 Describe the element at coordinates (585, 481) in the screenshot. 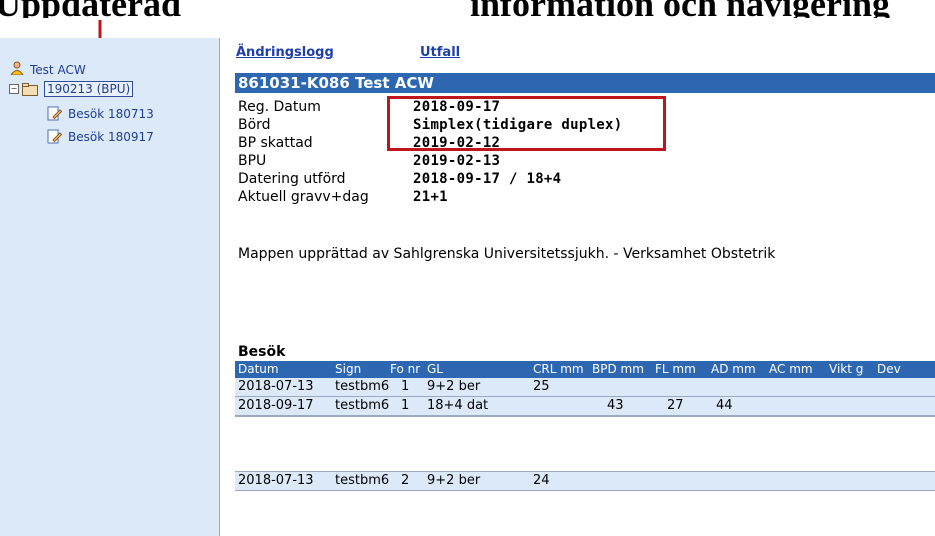

I see `table-row: 2018-07-13 testbm6 2 9+2 ber 24` at that location.